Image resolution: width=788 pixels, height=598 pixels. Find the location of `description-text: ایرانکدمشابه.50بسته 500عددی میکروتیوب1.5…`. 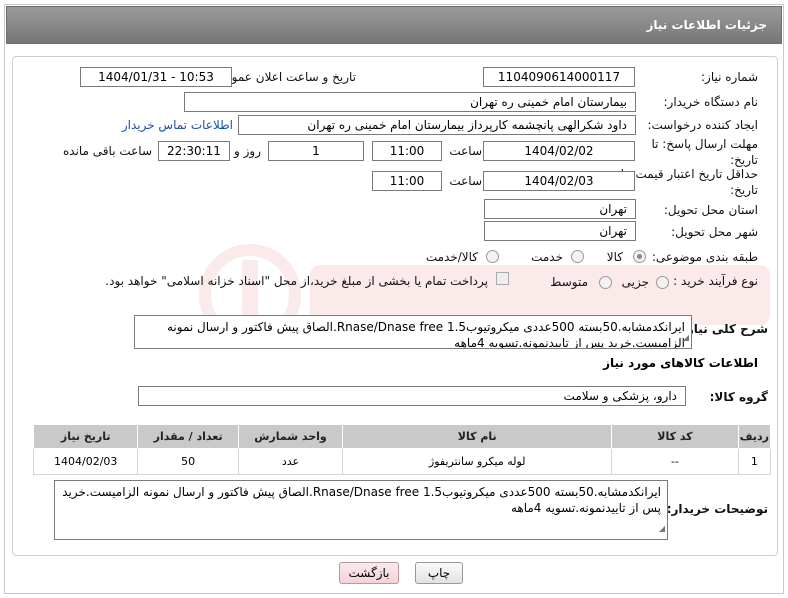

description-text: ایرانکدمشابه.50بسته 500عددی میکروتیوب1.5… is located at coordinates (425, 334).